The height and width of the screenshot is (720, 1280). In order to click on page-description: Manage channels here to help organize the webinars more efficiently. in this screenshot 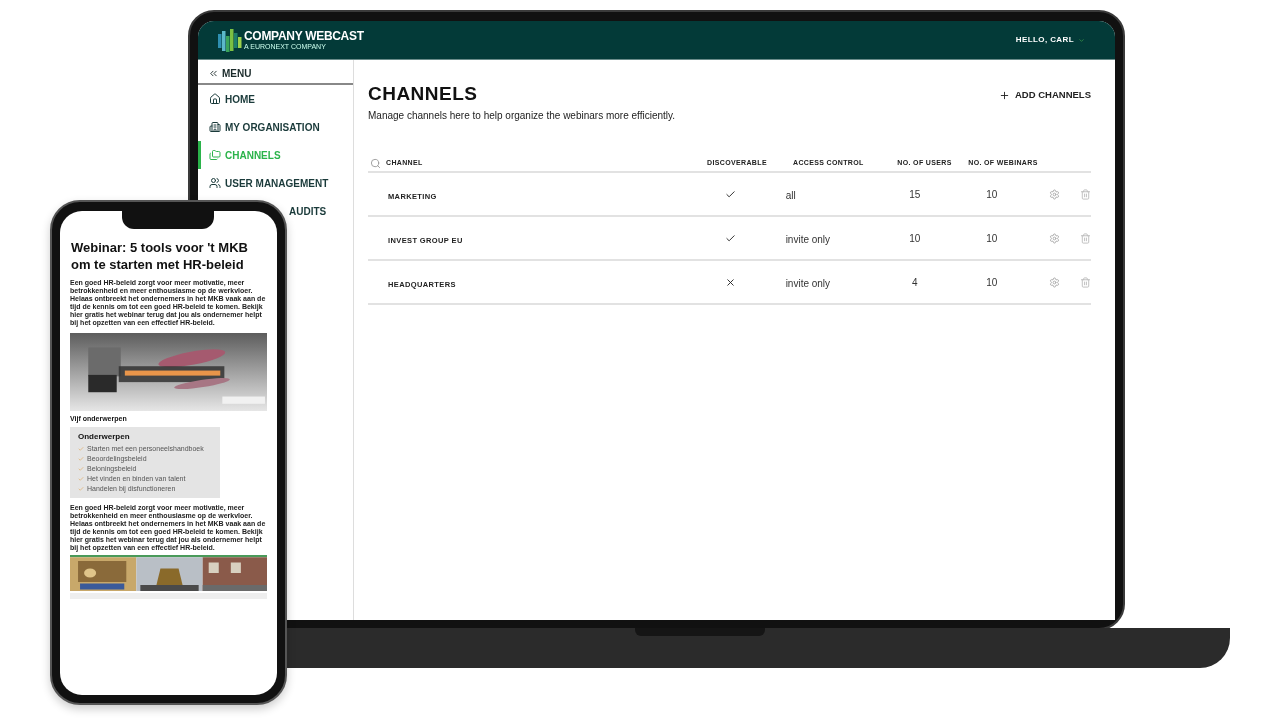, I will do `click(522, 116)`.